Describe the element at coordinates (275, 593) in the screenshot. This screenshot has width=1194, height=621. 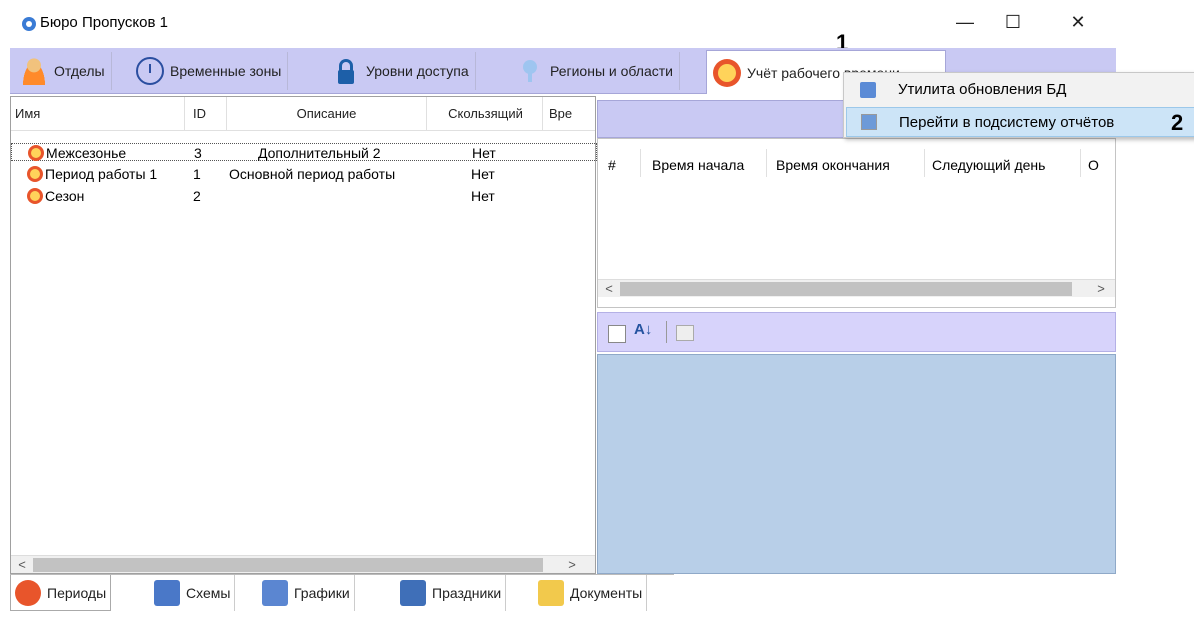
I see `graphs-icon` at that location.